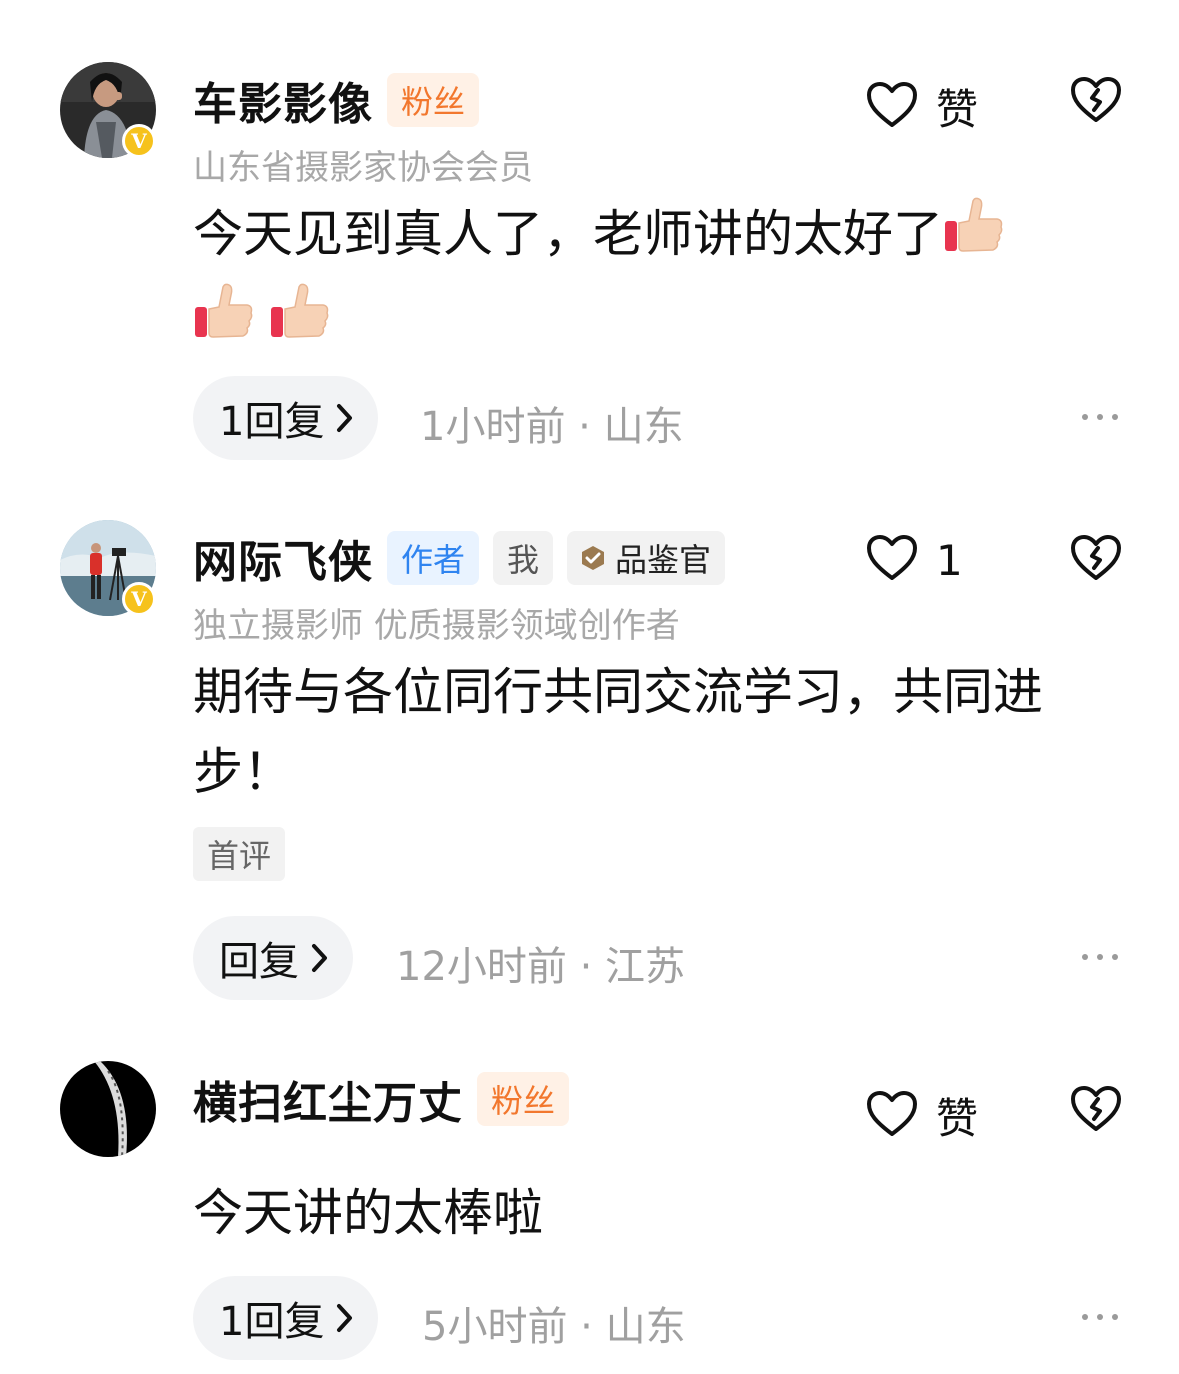 The image size is (1179, 1374). What do you see at coordinates (523, 558) in the screenshot?
I see `me-tag: 我` at bounding box center [523, 558].